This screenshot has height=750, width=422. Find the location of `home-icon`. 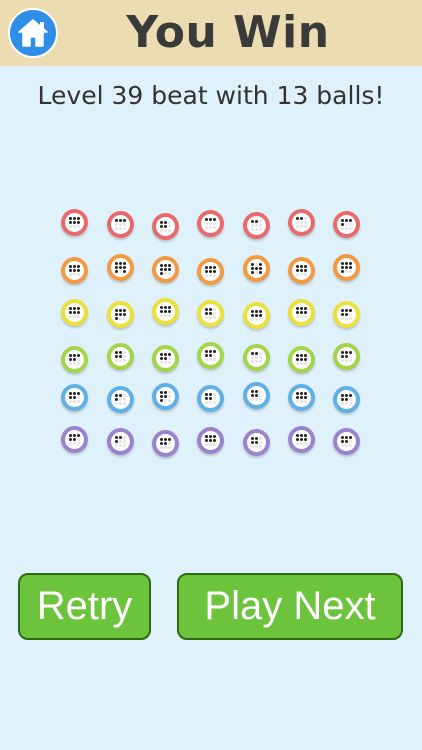

home-icon is located at coordinates (33, 33).